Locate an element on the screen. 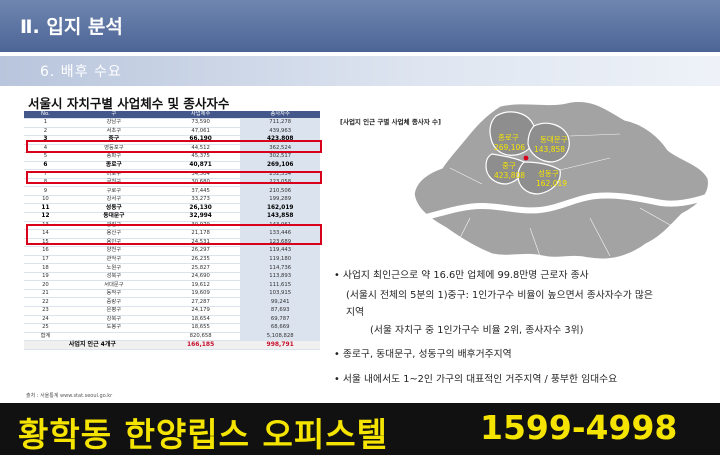 Image resolution: width=720 pixels, height=456 pixels. table-cell: 6 is located at coordinates (45, 166).